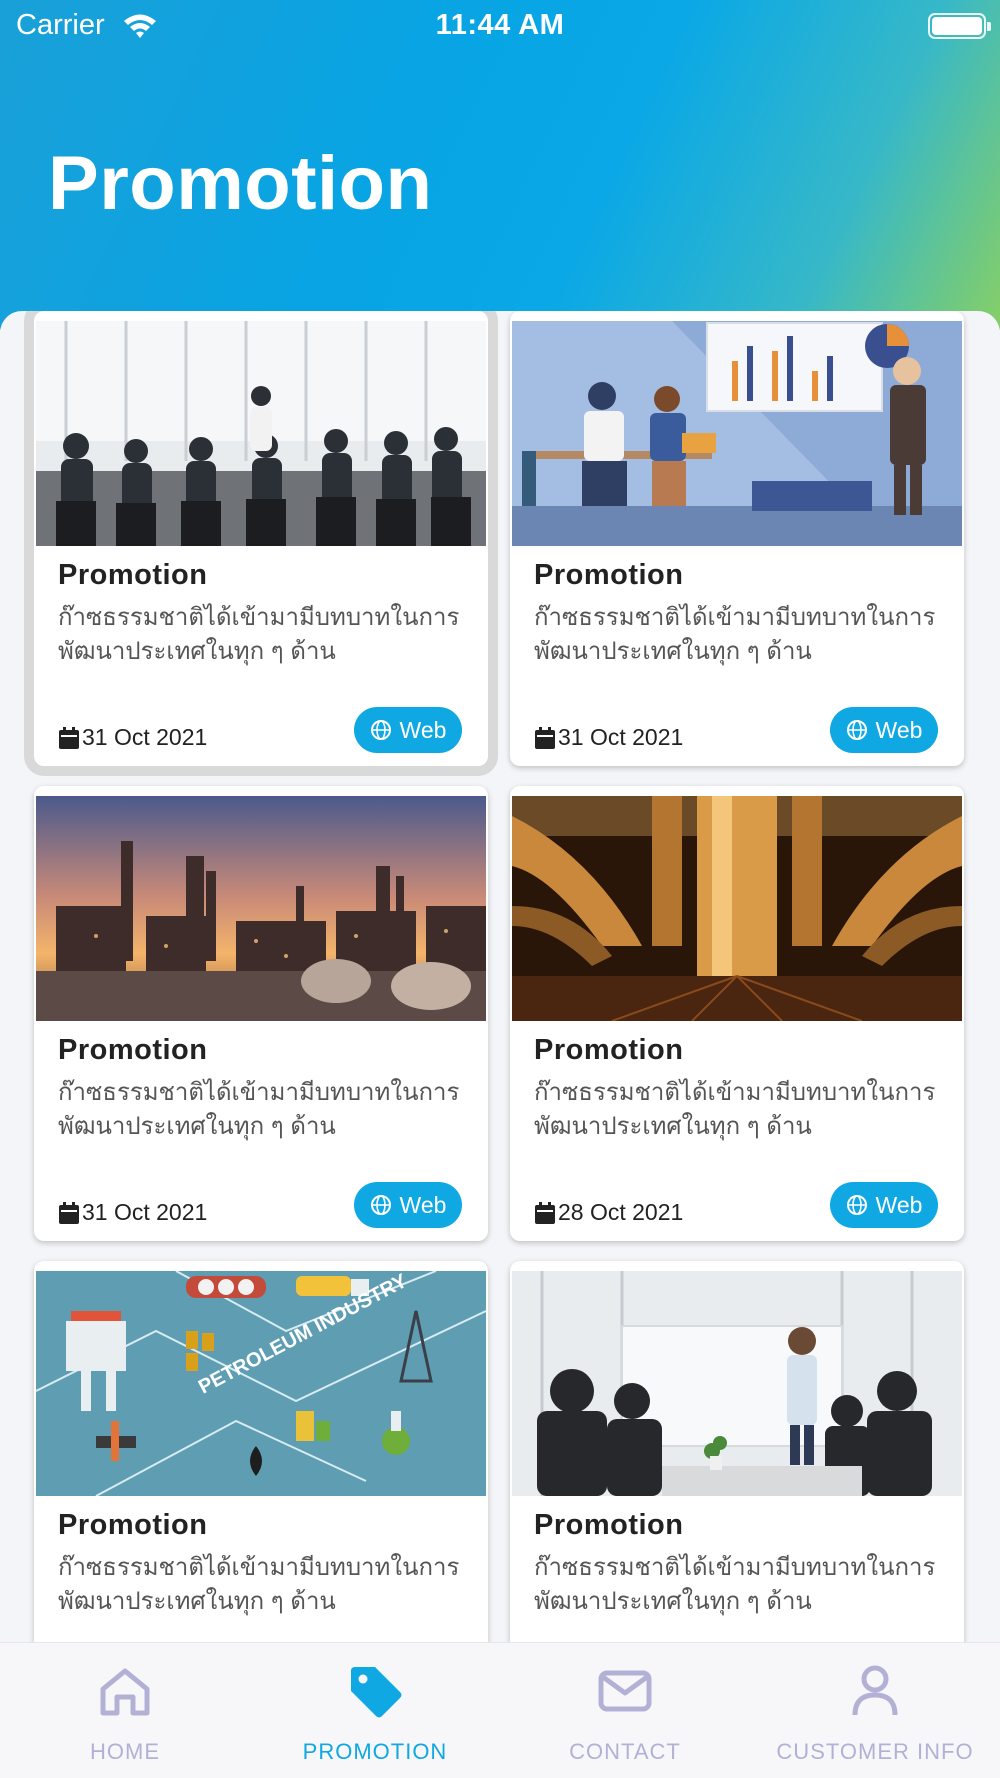 This screenshot has width=1000, height=1778. I want to click on tab-contact-label: CONTACT, so click(625, 1751).